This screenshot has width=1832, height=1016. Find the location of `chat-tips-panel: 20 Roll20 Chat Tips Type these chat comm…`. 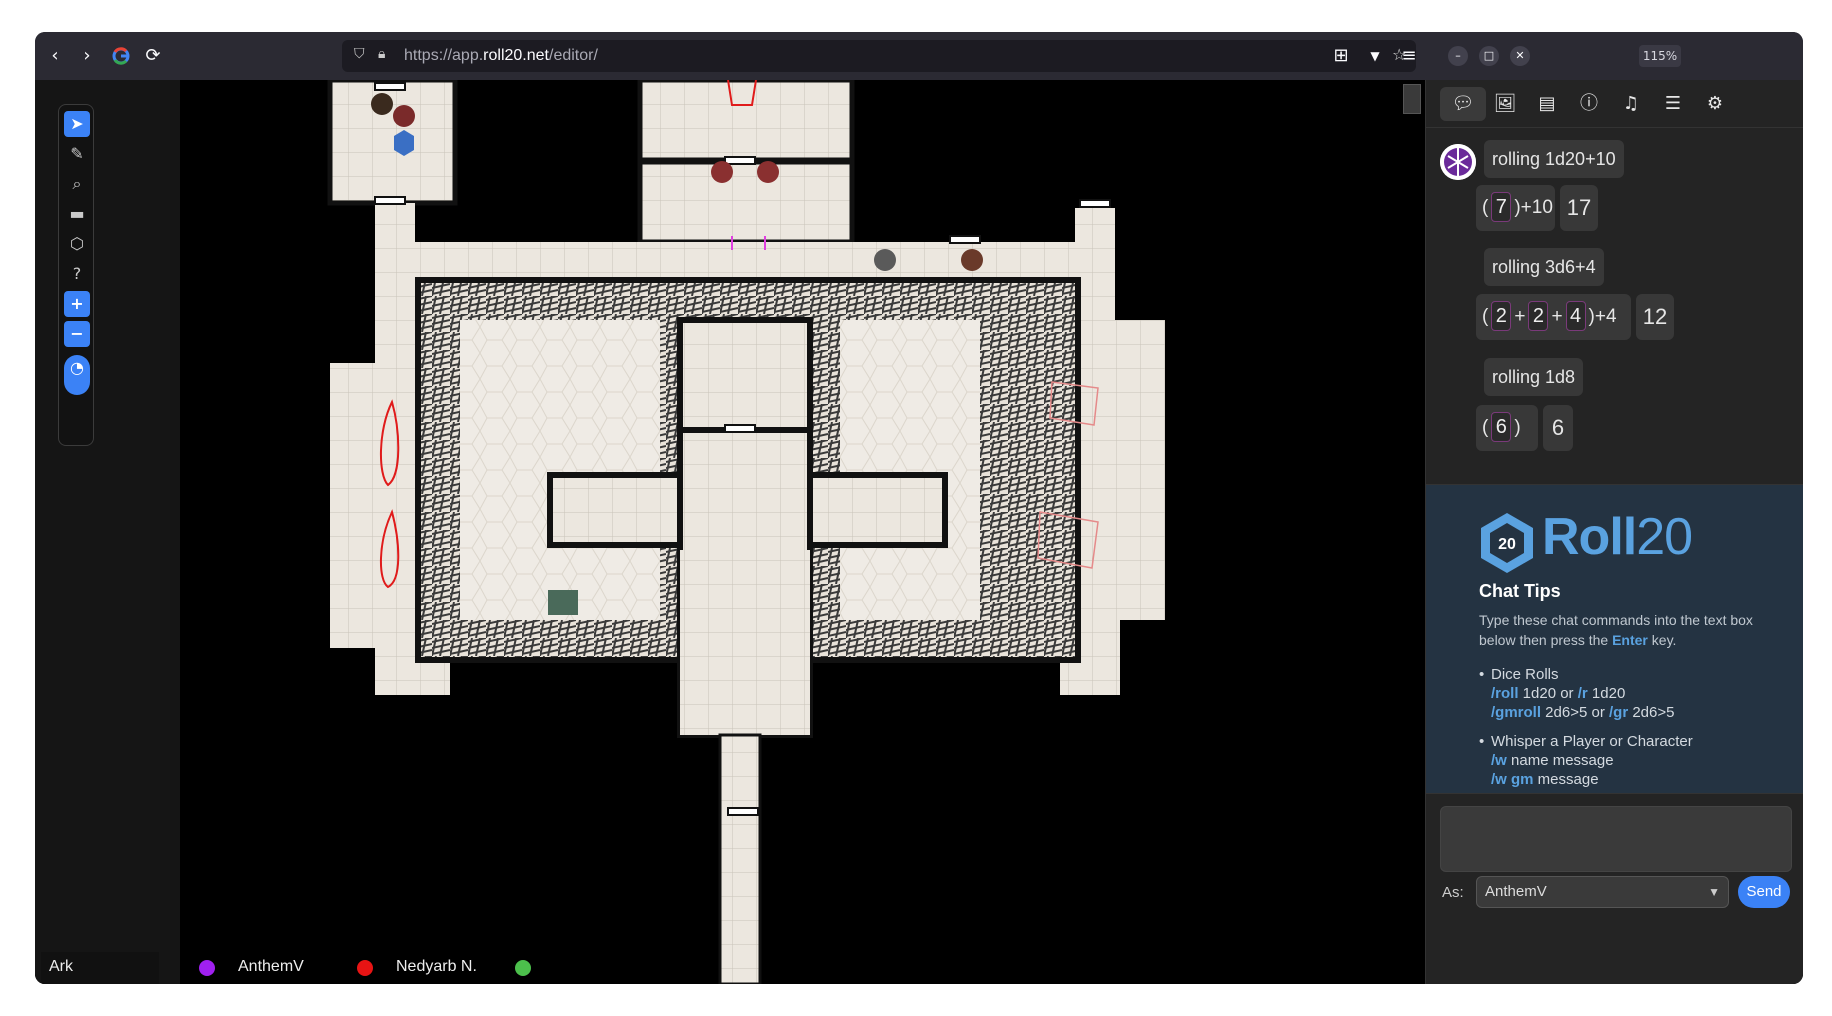

chat-tips-panel: 20 Roll20 Chat Tips Type these chat comm… is located at coordinates (1614, 639).